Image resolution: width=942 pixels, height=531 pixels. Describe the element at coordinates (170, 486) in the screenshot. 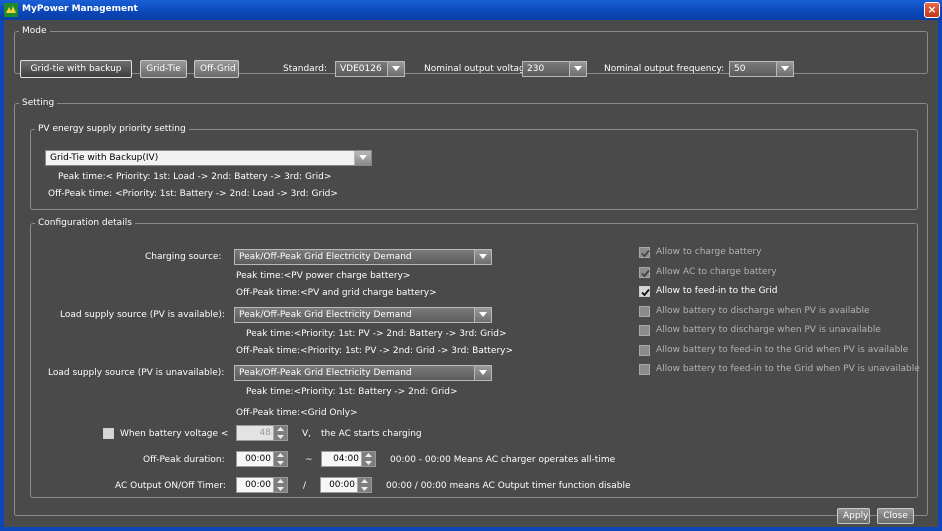

I see `ac-timer-label: AC Output ON/Off Timer:` at that location.